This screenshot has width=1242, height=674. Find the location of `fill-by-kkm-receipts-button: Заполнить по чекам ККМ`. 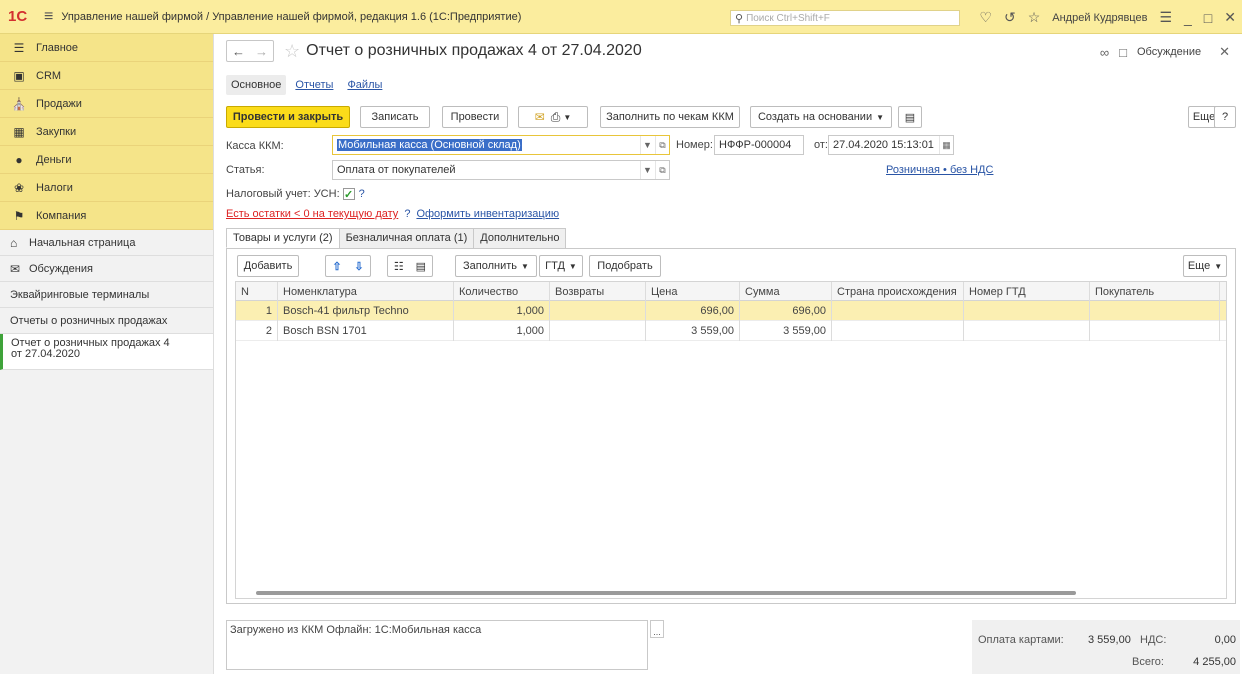

fill-by-kkm-receipts-button: Заполнить по чекам ККМ is located at coordinates (670, 117).